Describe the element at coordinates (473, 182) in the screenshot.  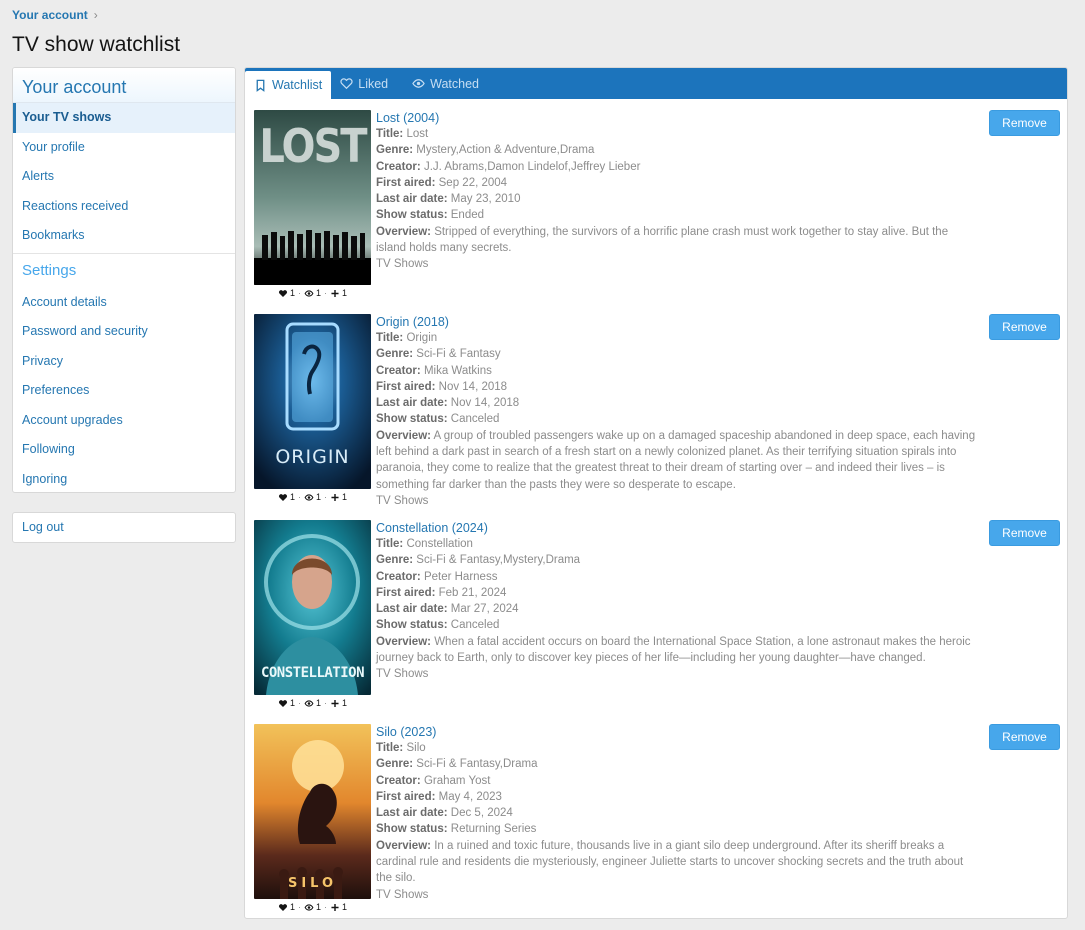
I see `value-first-aired: Sep 22, 2004` at that location.